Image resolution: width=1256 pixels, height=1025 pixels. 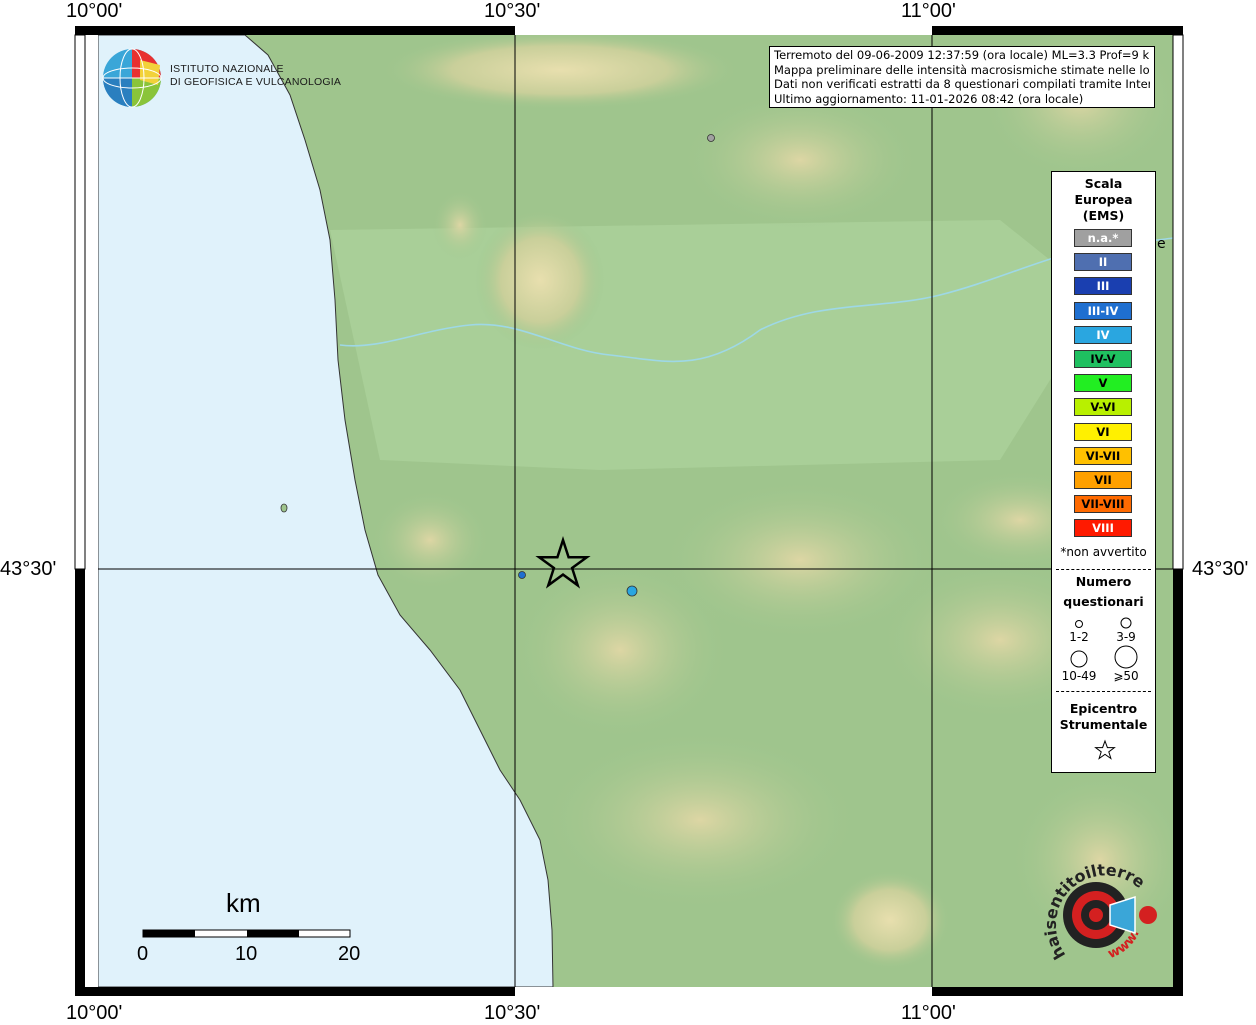 I want to click on ingv-line2: DI GEOFISICA E VULCANOLOGIA, so click(x=256, y=82).